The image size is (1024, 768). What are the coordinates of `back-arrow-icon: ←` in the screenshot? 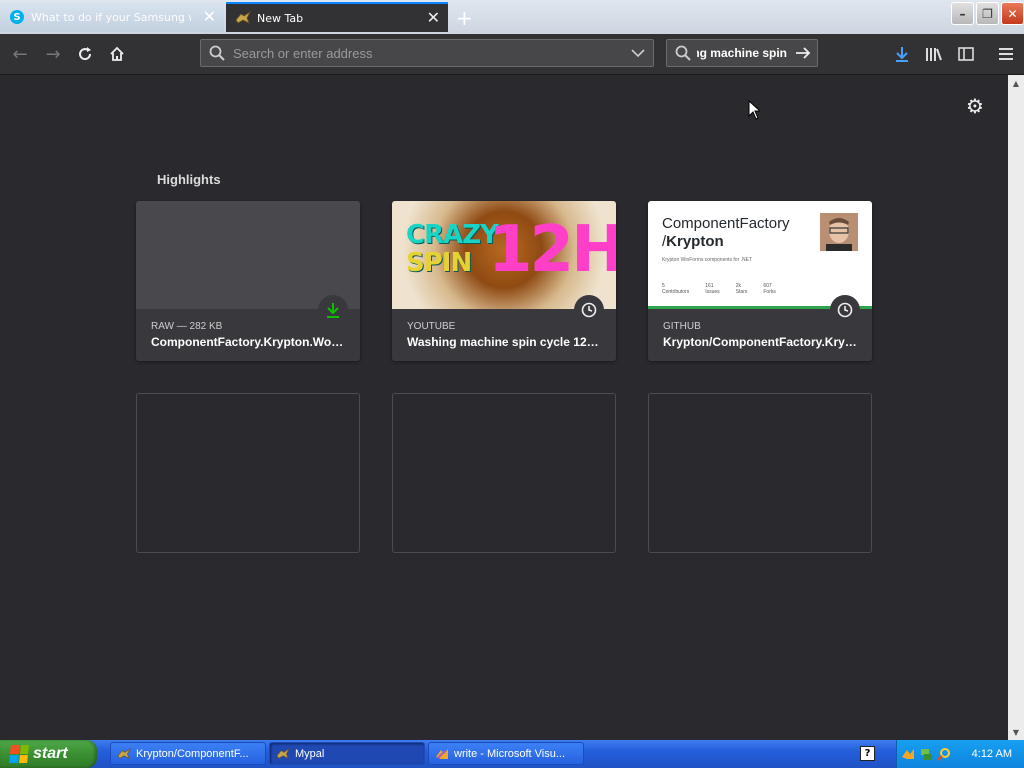 It's located at (20, 54).